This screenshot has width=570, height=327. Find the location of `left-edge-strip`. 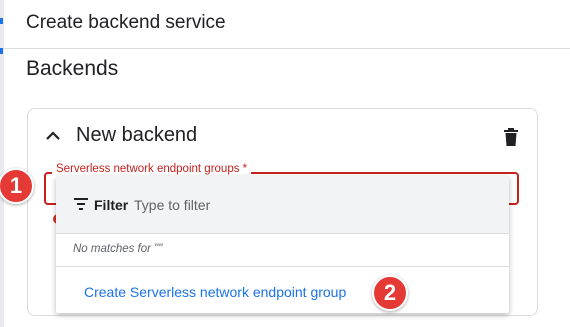

left-edge-strip is located at coordinates (2, 163).